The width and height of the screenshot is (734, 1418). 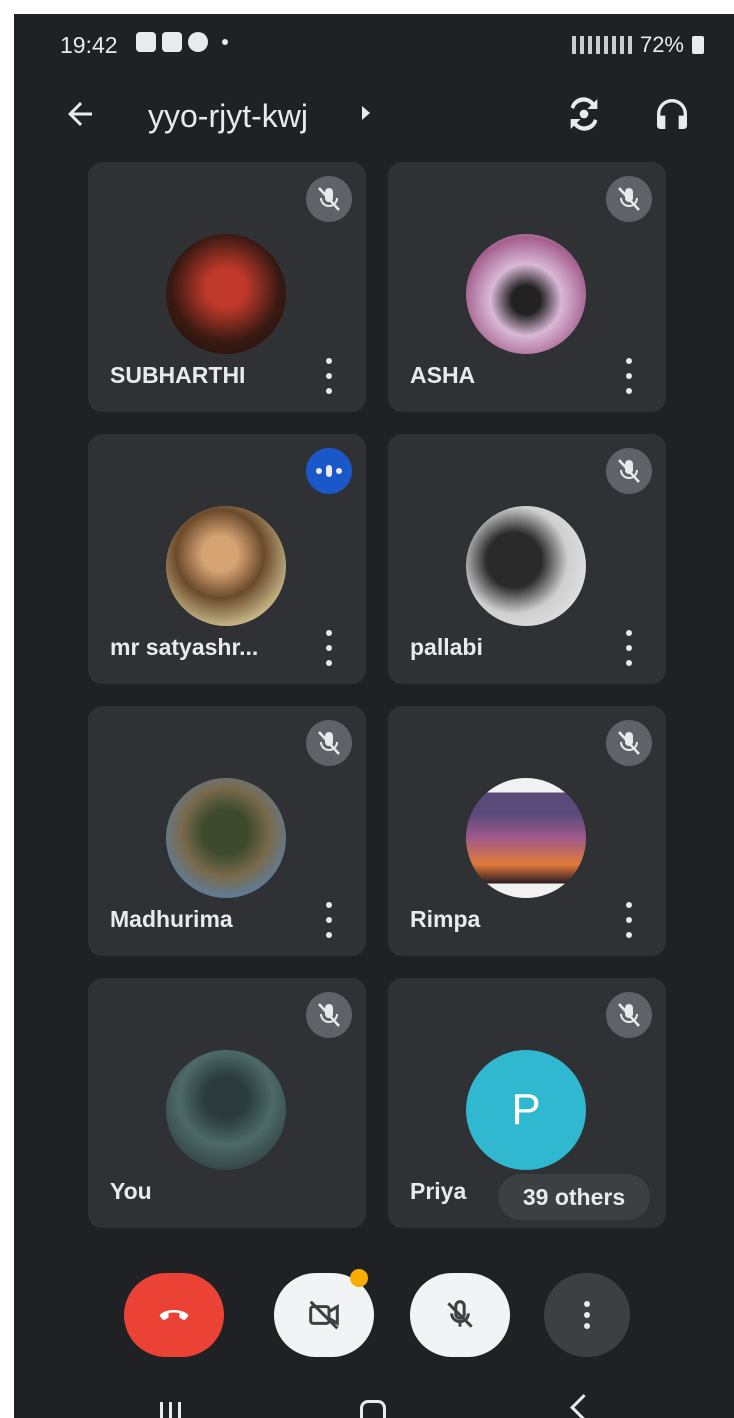 What do you see at coordinates (584, 114) in the screenshot?
I see `switch-camera-icon` at bounding box center [584, 114].